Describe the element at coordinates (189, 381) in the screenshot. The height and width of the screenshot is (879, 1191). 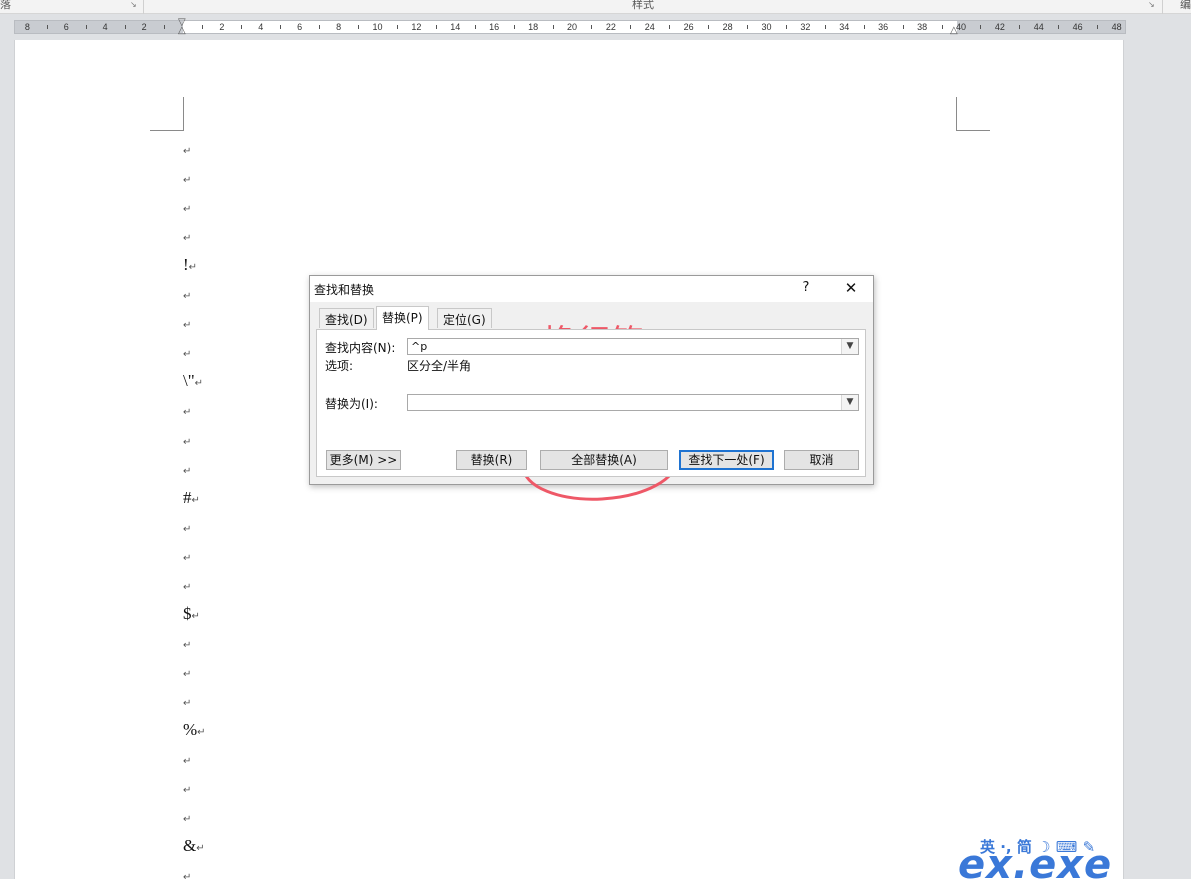
I see `line-text: \"` at that location.